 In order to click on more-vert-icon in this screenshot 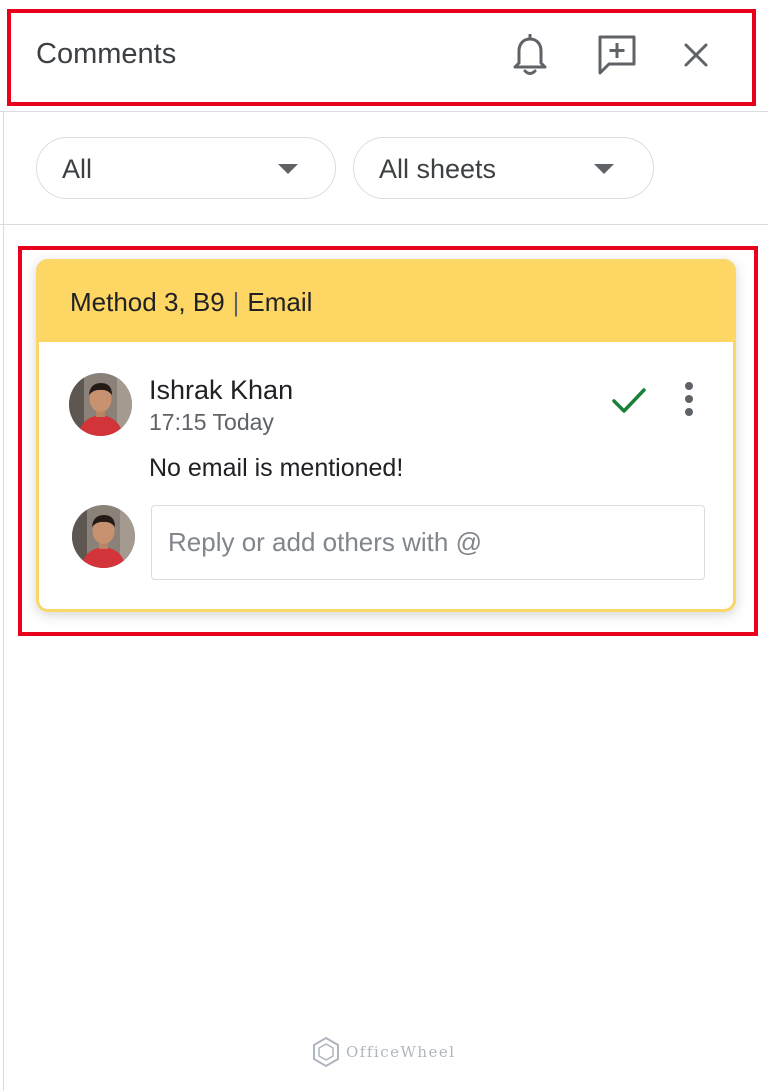, I will do `click(689, 399)`.